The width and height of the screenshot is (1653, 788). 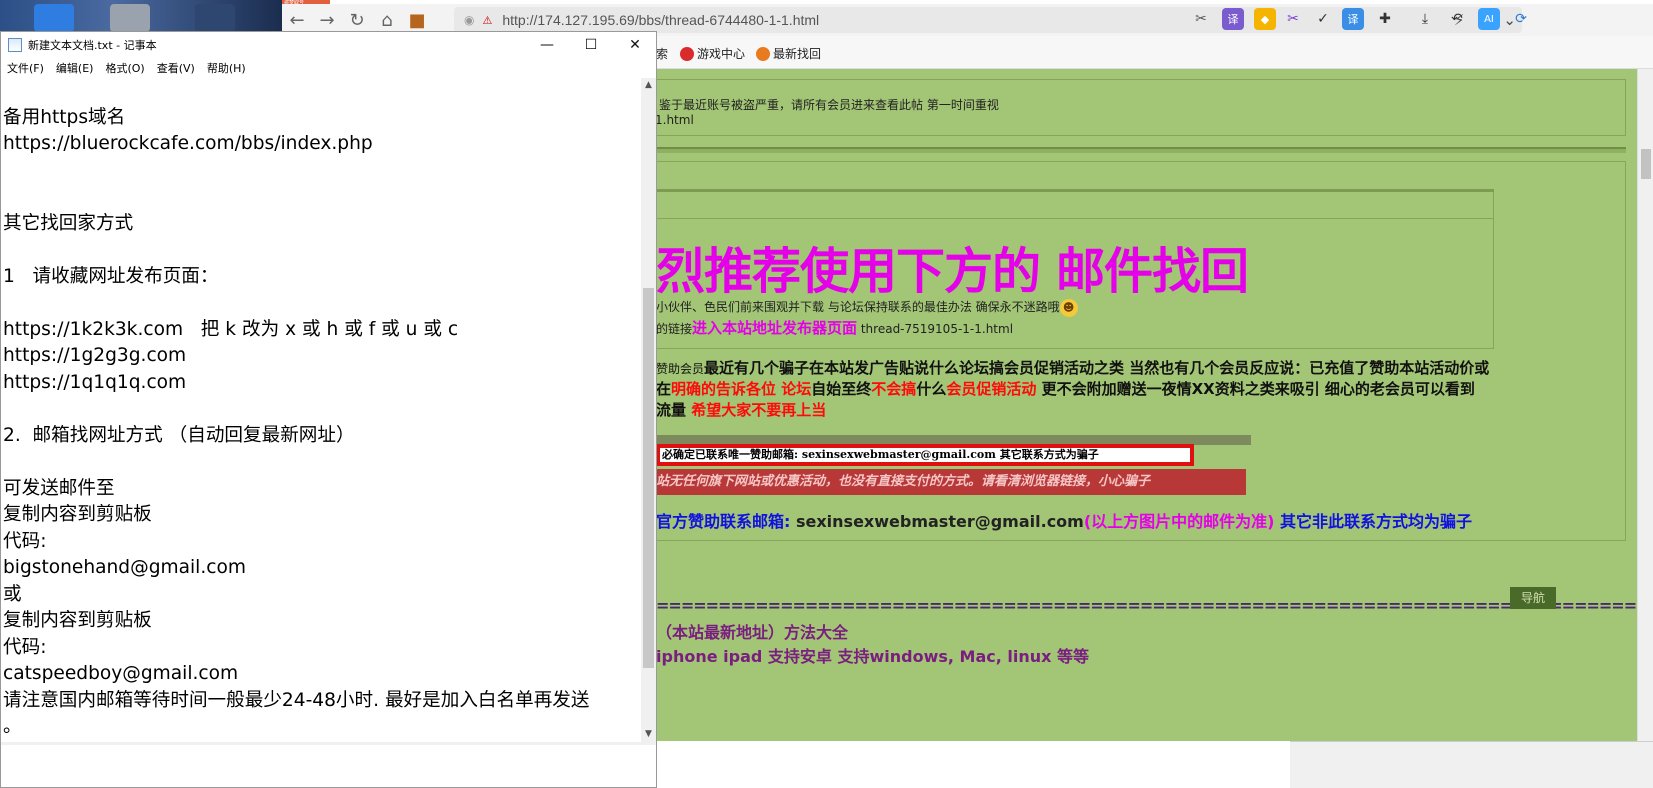 I want to click on translate-icon: 译, so click(x=1353, y=19).